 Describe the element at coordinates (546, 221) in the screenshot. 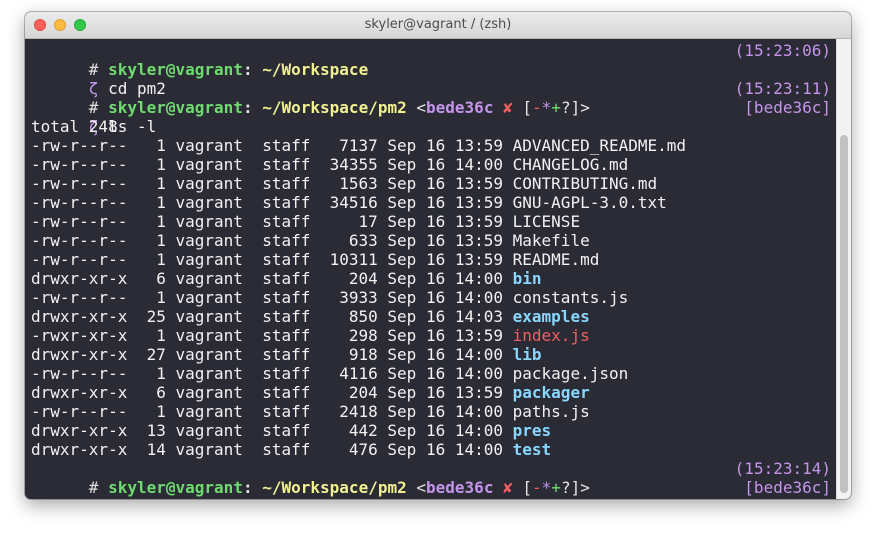

I see `file-name: LICENSE` at that location.